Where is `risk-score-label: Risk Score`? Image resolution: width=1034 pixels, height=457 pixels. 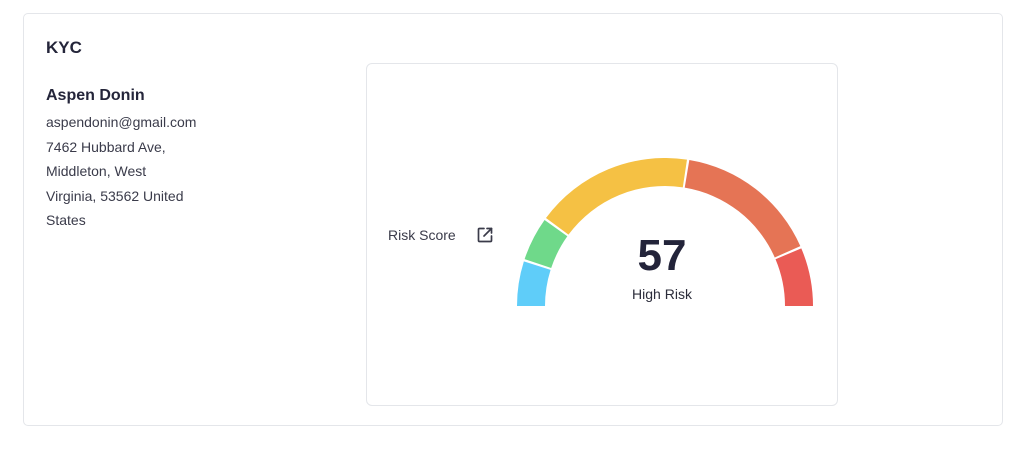 risk-score-label: Risk Score is located at coordinates (422, 235).